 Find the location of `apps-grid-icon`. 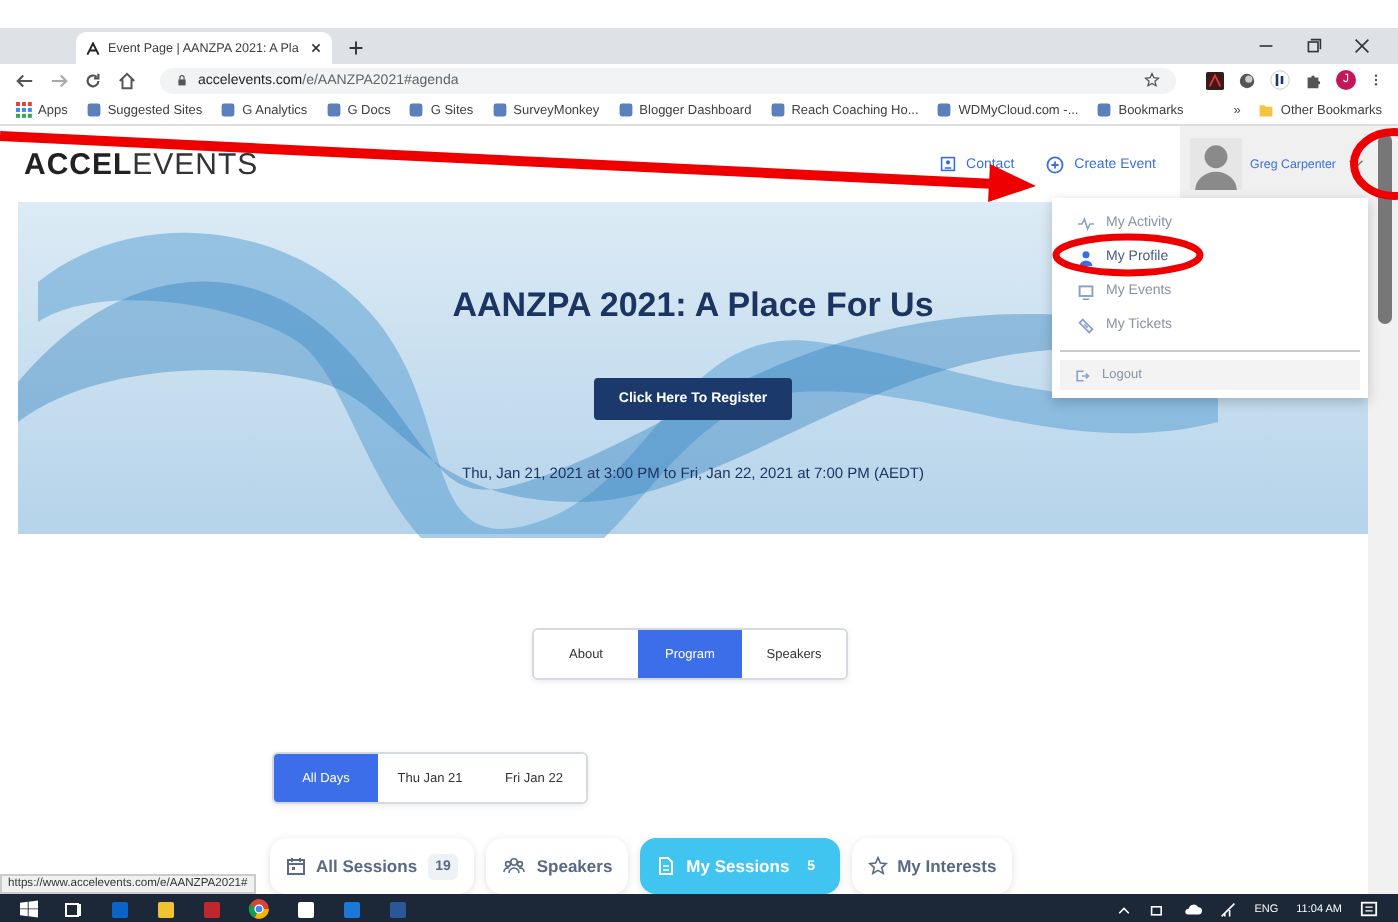

apps-grid-icon is located at coordinates (24, 110).